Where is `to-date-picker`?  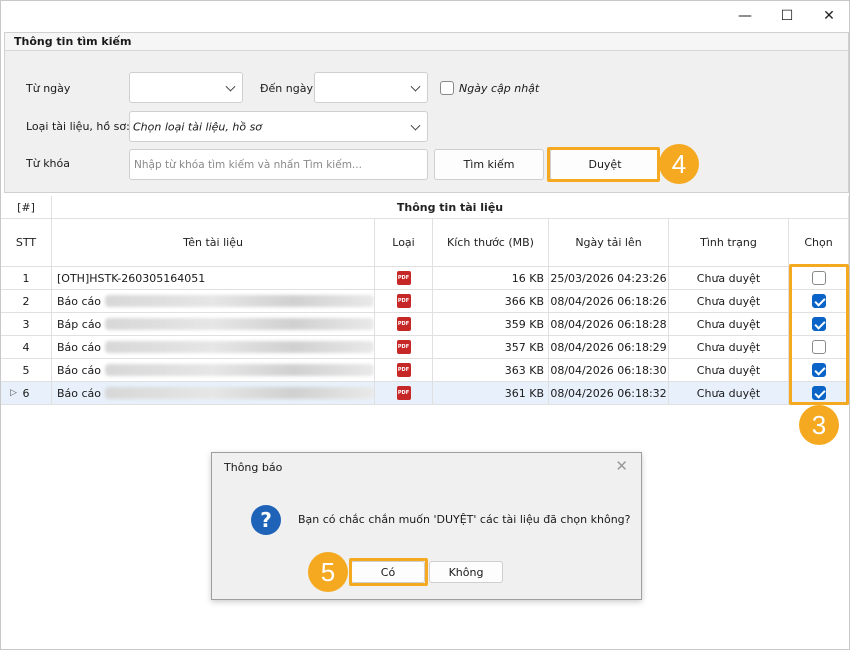 to-date-picker is located at coordinates (371, 87).